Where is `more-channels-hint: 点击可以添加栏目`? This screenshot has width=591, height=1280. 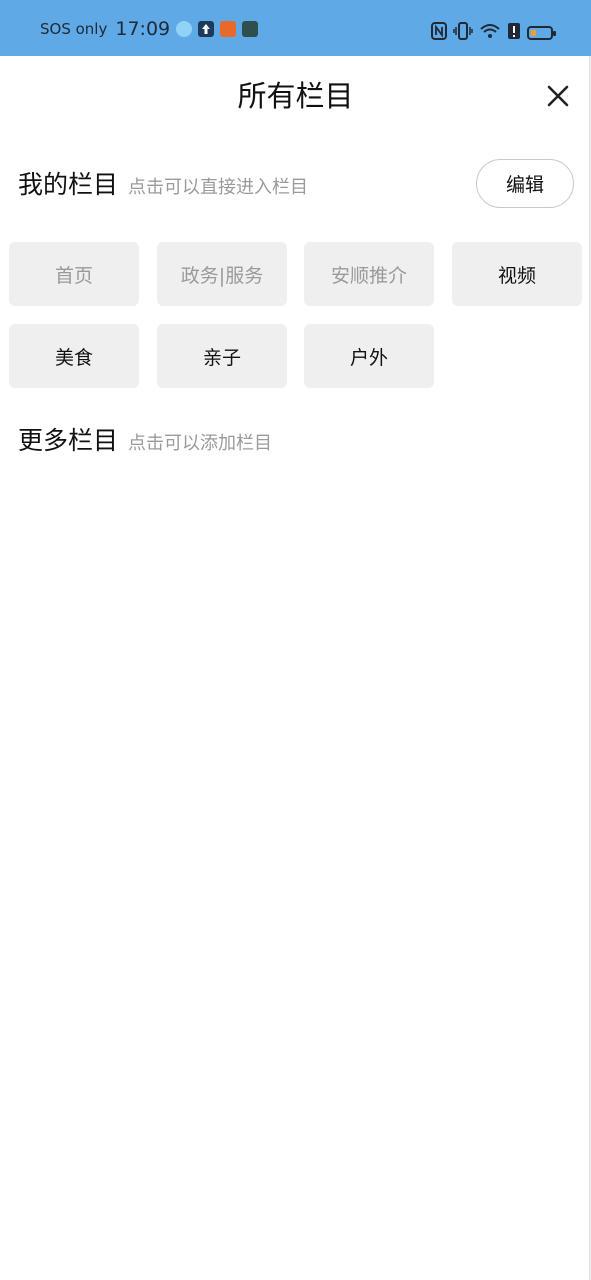
more-channels-hint: 点击可以添加栏目 is located at coordinates (200, 443).